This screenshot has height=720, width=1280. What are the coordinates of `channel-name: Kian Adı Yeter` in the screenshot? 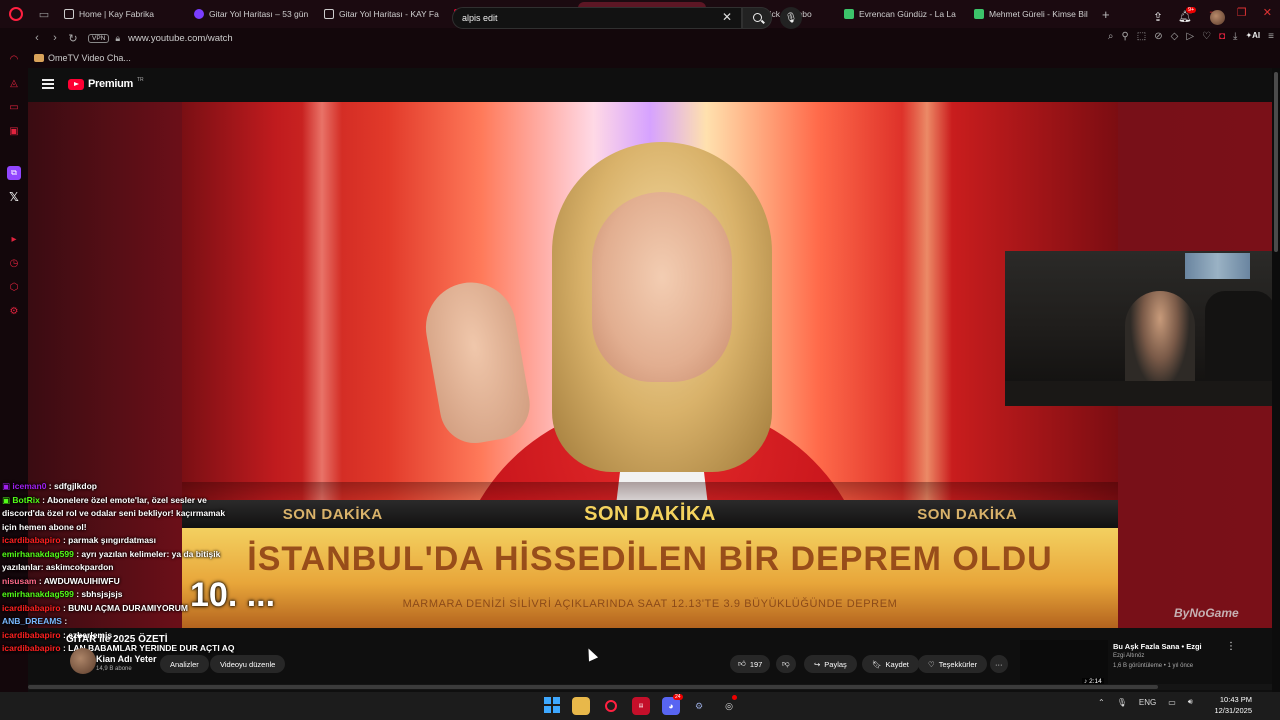 It's located at (126, 659).